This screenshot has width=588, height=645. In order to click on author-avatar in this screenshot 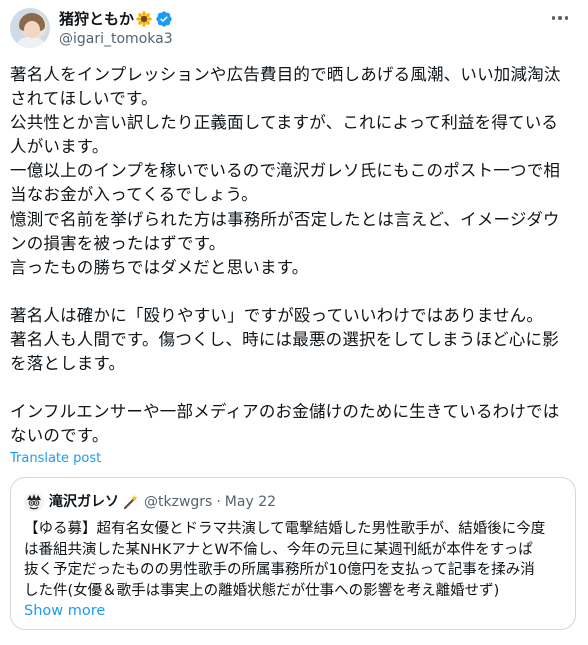, I will do `click(30, 28)`.